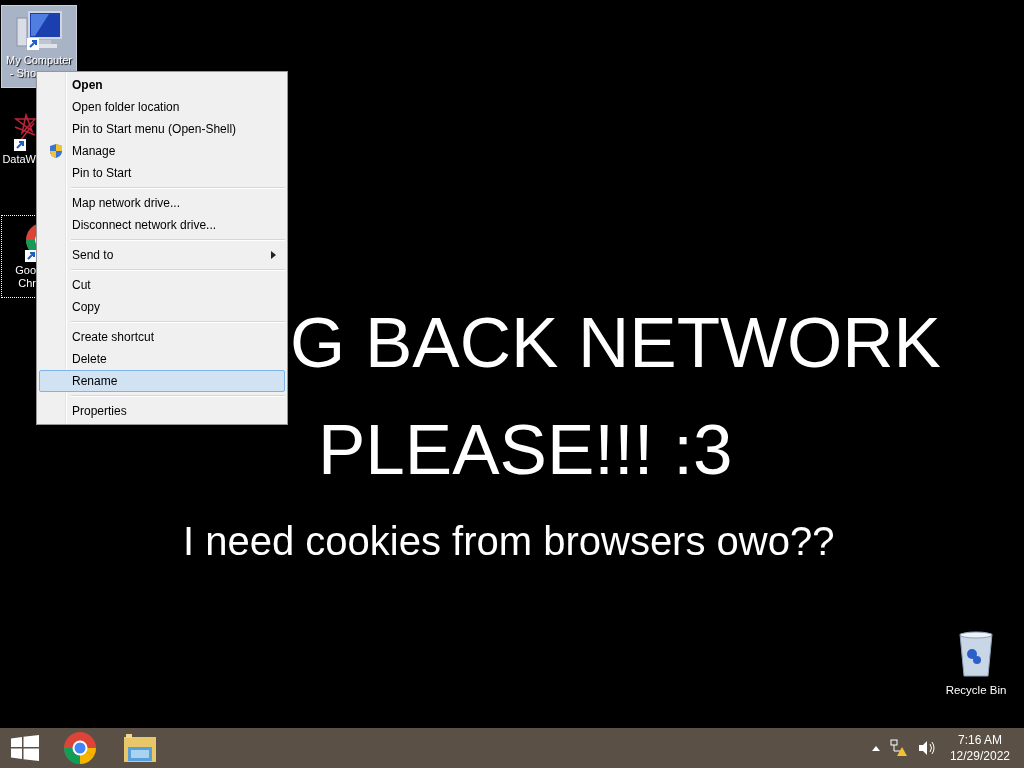 This screenshot has height=768, width=1024. I want to click on shortcut-label: Chr, so click(26, 283).